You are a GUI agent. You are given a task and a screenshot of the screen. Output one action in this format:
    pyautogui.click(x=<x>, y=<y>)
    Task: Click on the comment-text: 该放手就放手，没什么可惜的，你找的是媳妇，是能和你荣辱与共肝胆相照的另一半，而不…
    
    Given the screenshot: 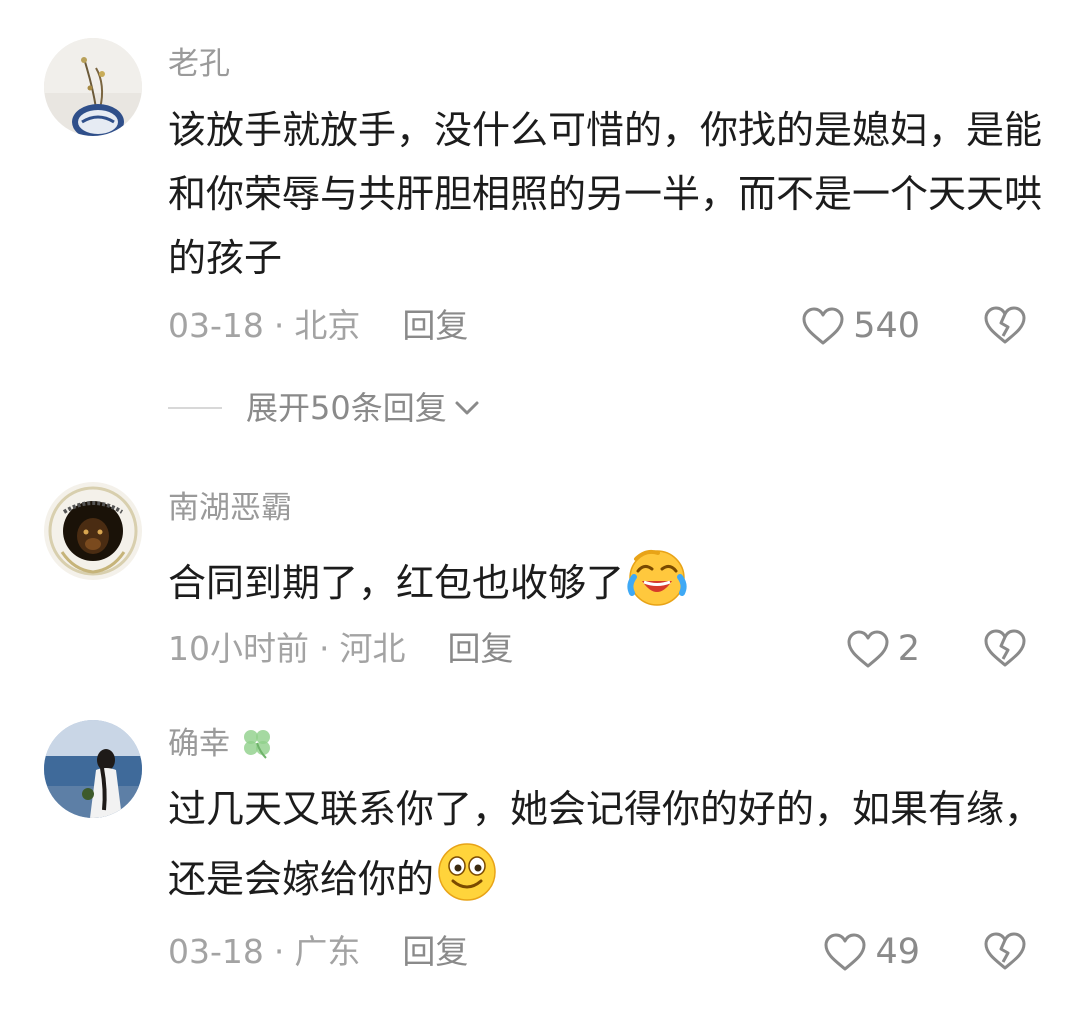 What is the action you would take?
    pyautogui.click(x=605, y=194)
    